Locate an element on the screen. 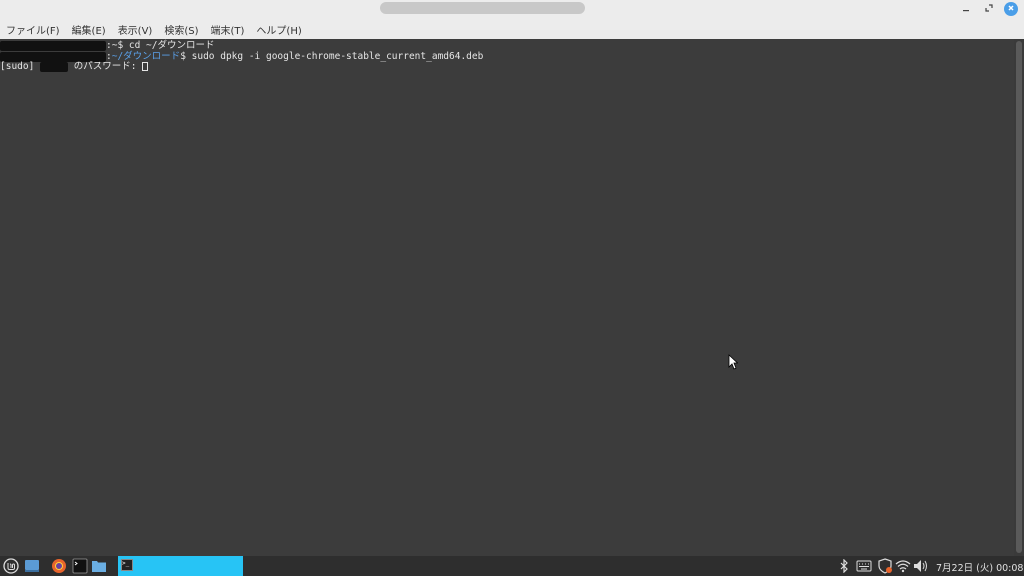 The width and height of the screenshot is (1024, 576). command-text: ~$ cd ~/ダウンロード is located at coordinates (163, 45).